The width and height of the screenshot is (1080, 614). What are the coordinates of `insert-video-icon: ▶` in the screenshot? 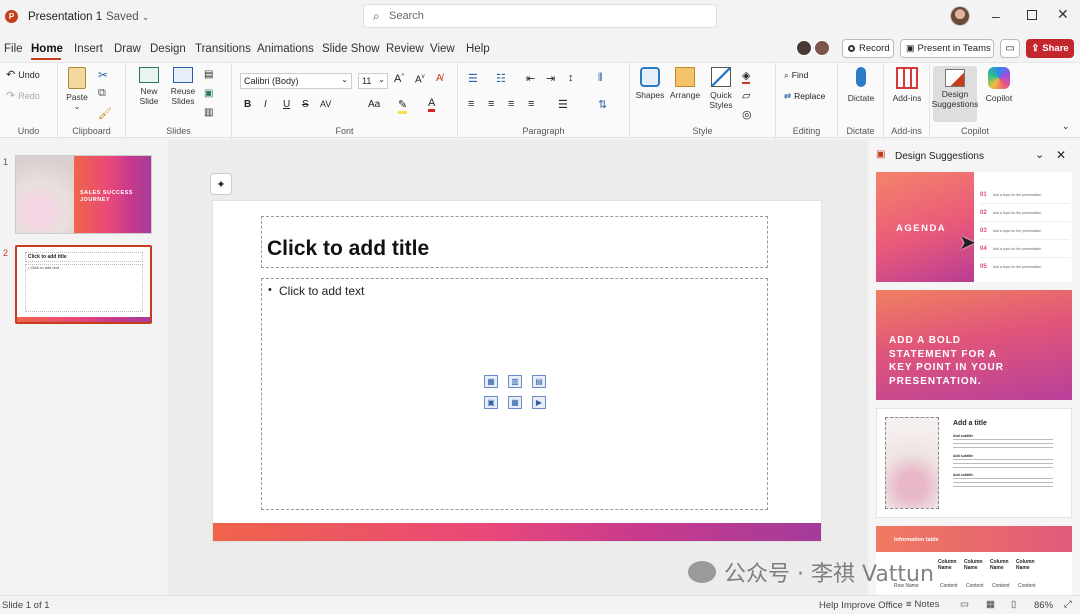 It's located at (539, 402).